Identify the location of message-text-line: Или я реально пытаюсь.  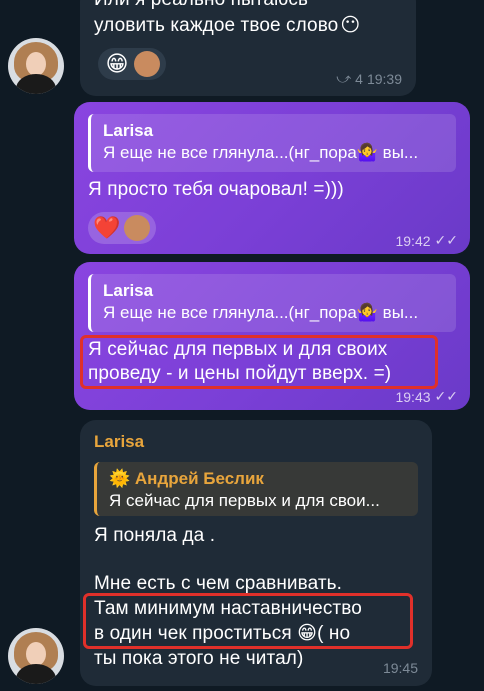
(201, 6).